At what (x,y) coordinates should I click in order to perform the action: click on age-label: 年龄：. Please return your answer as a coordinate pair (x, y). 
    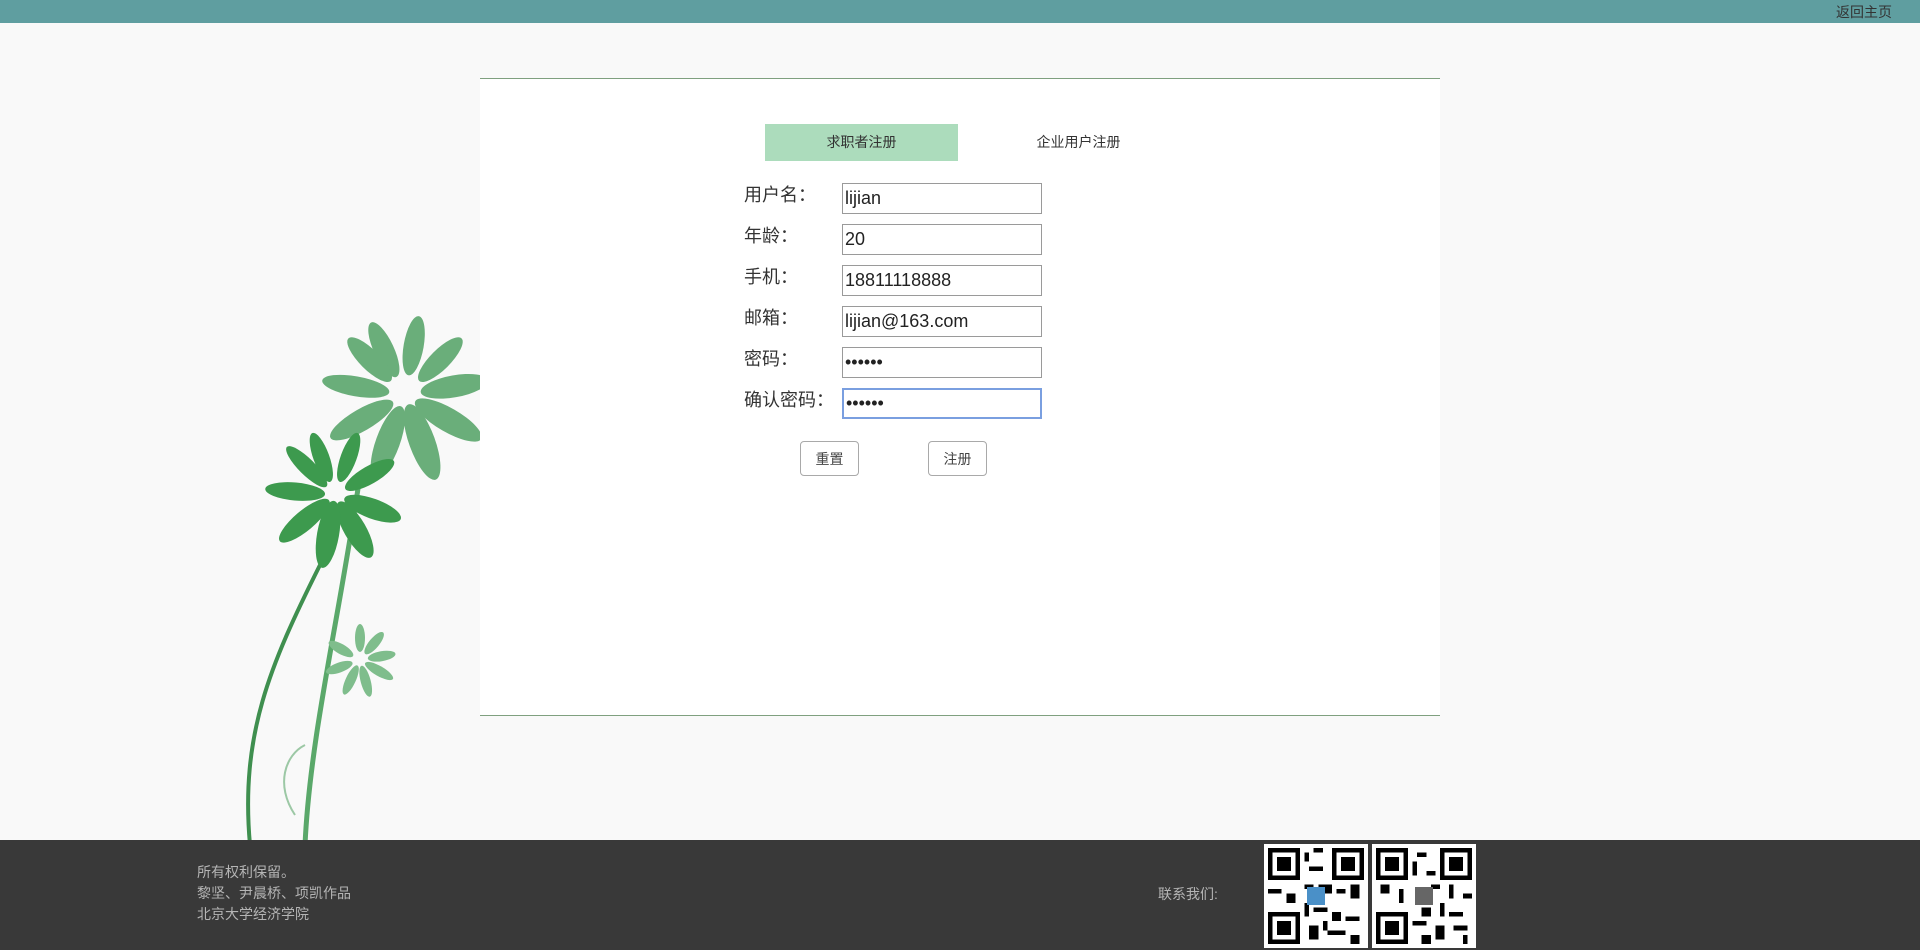
    Looking at the image, I should click on (771, 236).